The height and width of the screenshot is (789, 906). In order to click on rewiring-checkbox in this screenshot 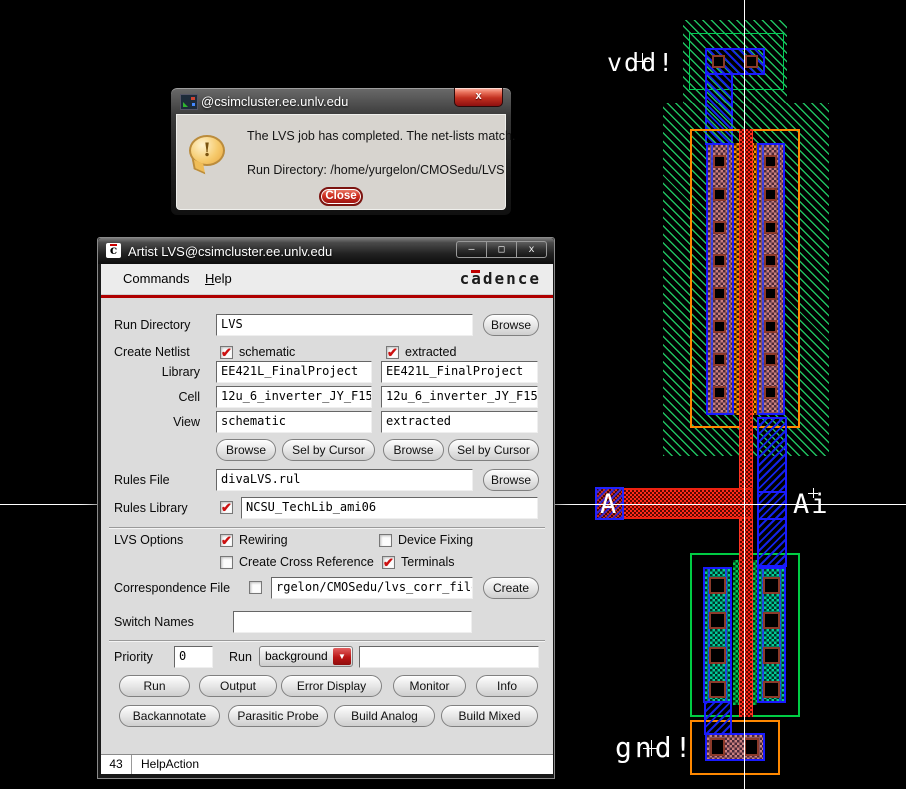, I will do `click(226, 541)`.